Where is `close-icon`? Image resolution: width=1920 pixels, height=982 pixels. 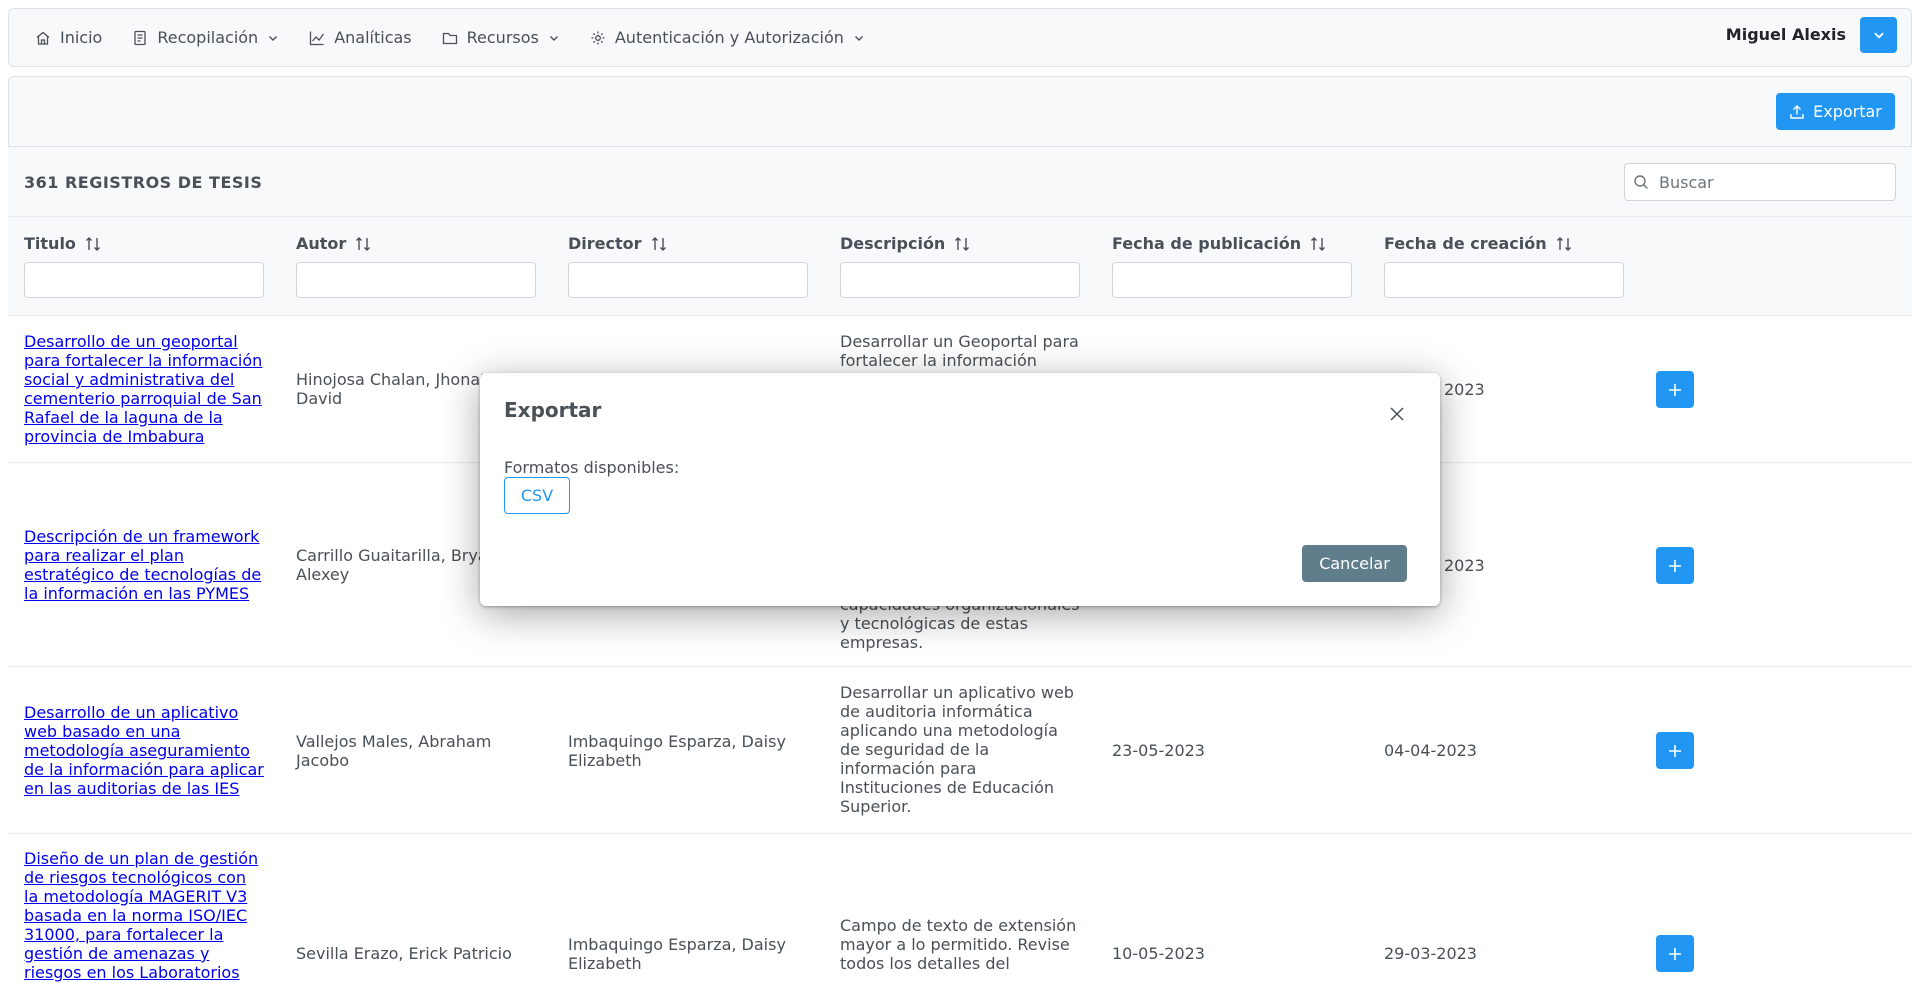 close-icon is located at coordinates (1397, 414).